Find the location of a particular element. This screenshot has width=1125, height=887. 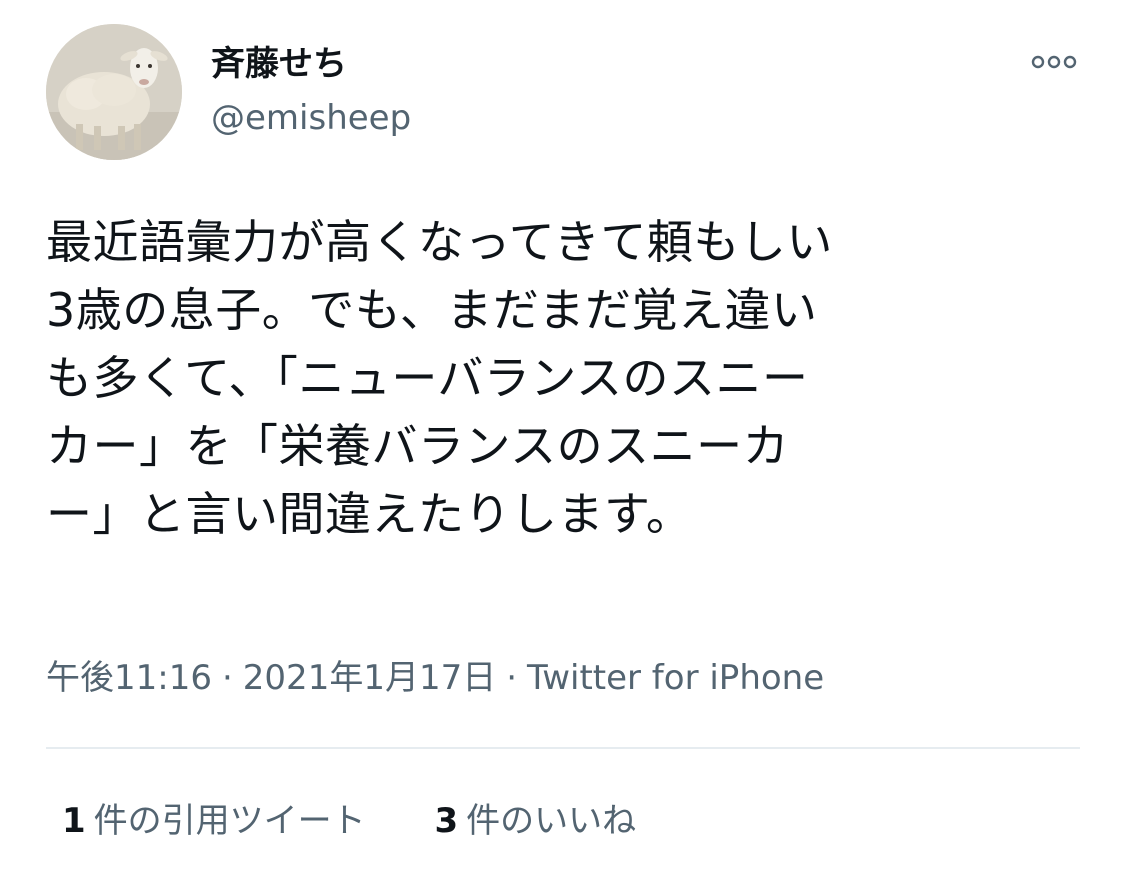

quote-count: 1 is located at coordinates (74, 821).